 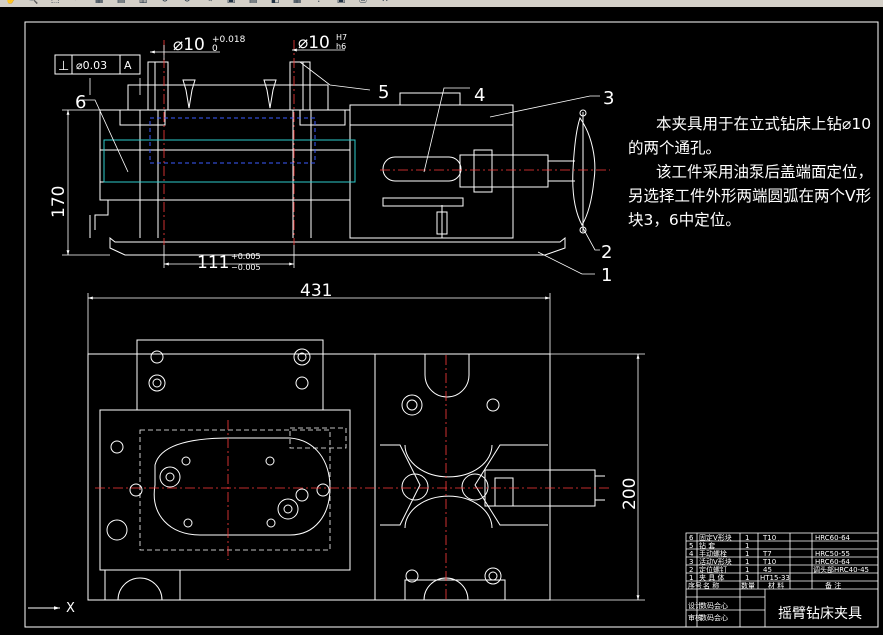 What do you see at coordinates (70, 608) in the screenshot?
I see `ucs-x-label: X` at bounding box center [70, 608].